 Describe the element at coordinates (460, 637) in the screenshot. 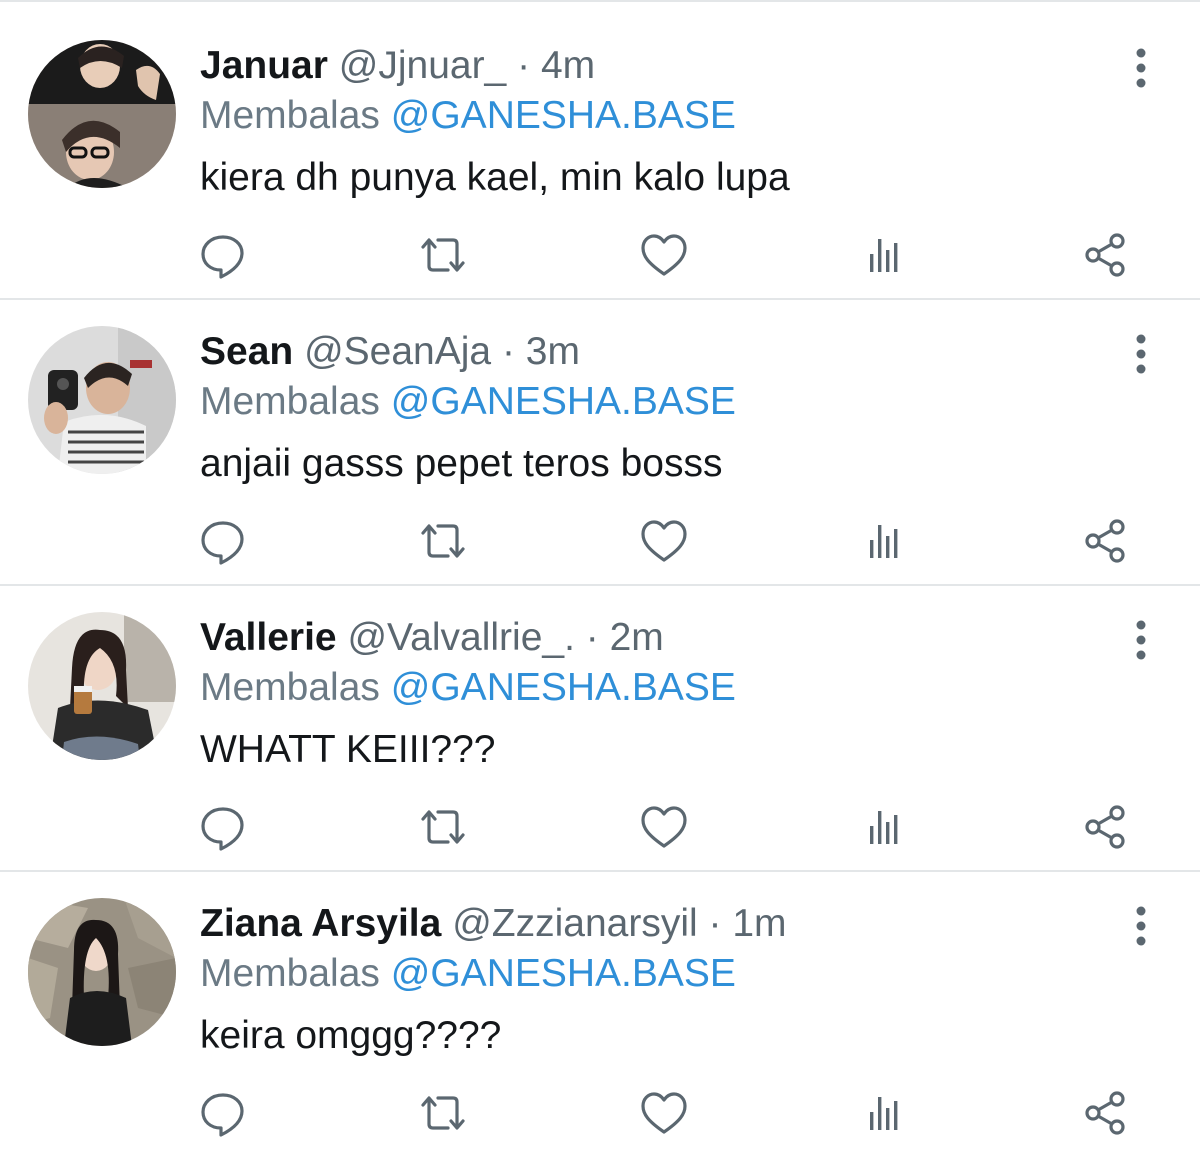

I see `user-handle: @Valvallrie_.` at that location.